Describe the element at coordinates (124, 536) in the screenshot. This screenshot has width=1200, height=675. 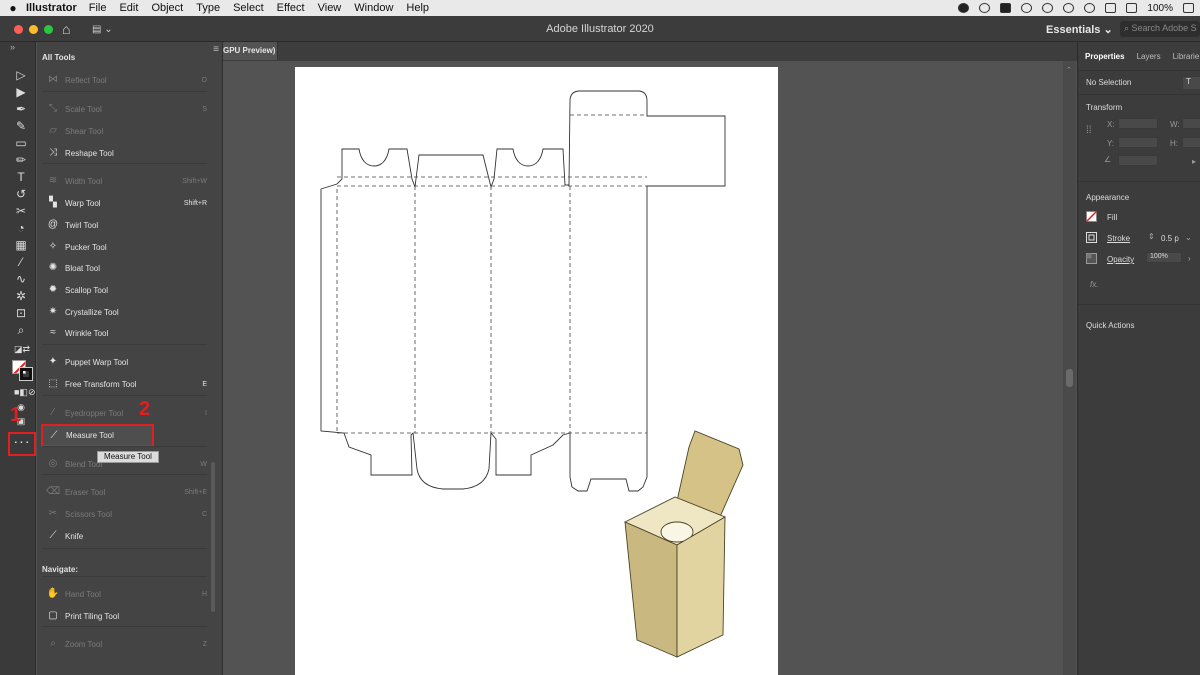
I see `tool-item-knife: ⟋ Knife` at that location.